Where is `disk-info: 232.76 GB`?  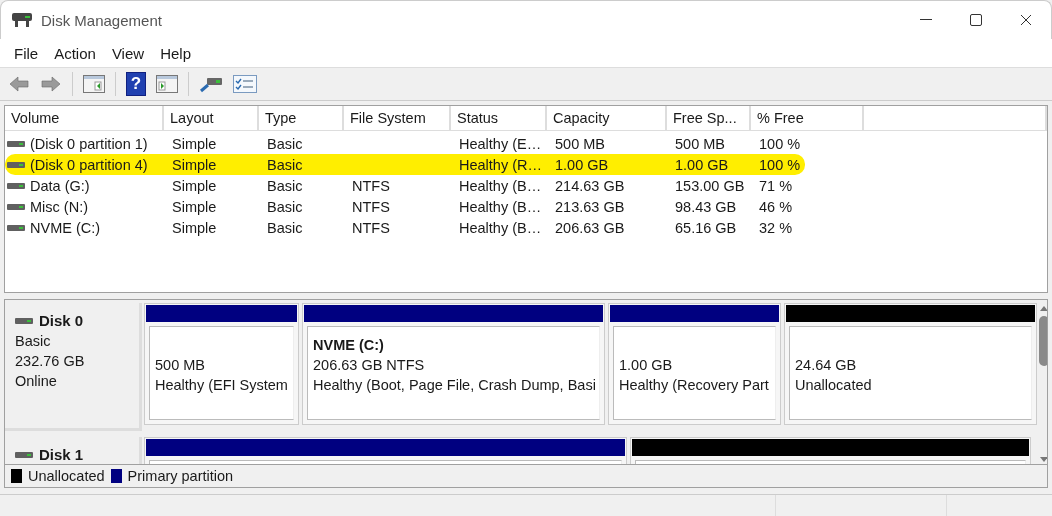
disk-info: 232.76 GB is located at coordinates (50, 361).